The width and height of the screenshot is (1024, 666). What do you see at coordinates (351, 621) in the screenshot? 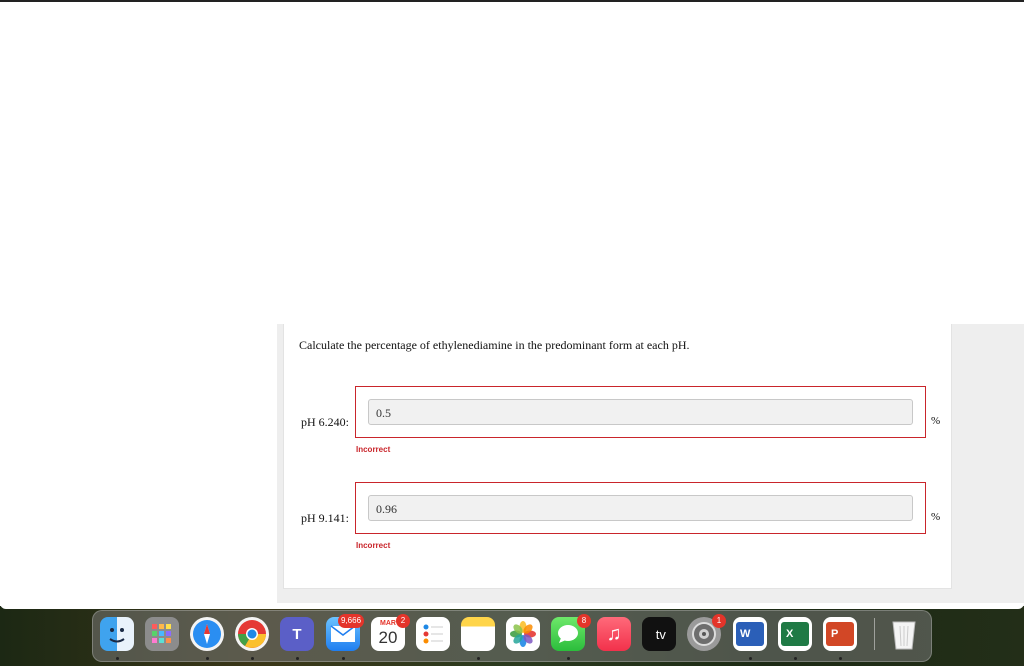
I see `mail-badge: 9,666` at bounding box center [351, 621].